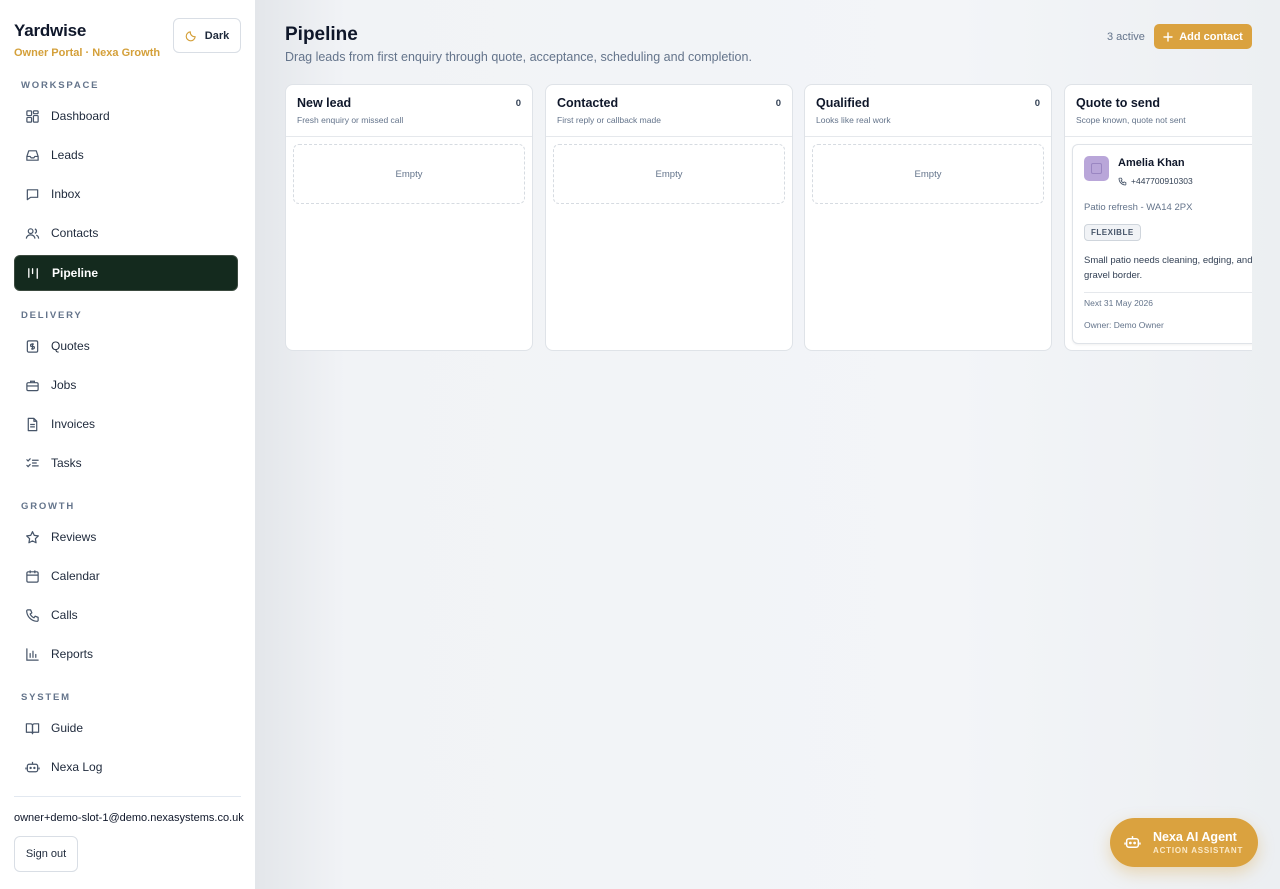 This screenshot has width=1280, height=889. What do you see at coordinates (324, 103) in the screenshot?
I see `column-name: New lead` at bounding box center [324, 103].